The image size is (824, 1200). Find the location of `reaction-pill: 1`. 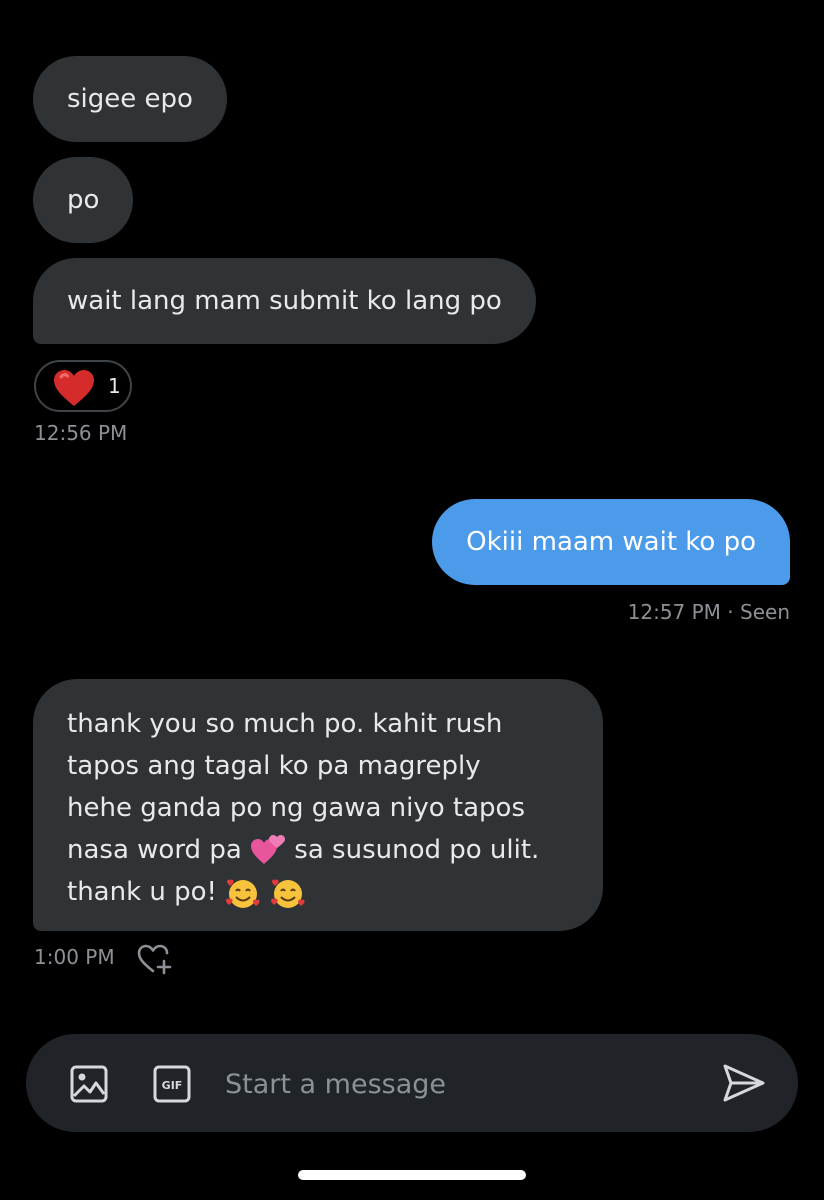

reaction-pill: 1 is located at coordinates (83, 386).